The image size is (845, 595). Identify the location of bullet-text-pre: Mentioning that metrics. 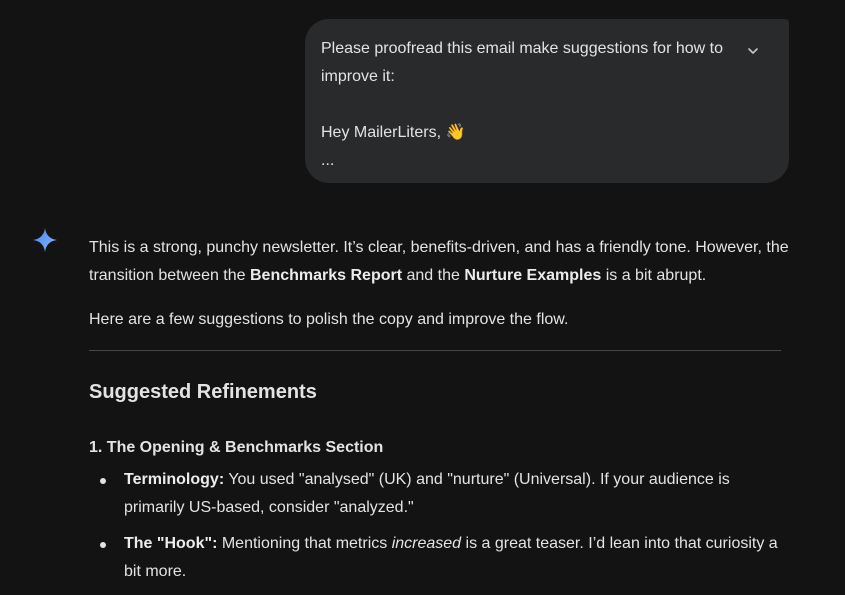
(304, 543).